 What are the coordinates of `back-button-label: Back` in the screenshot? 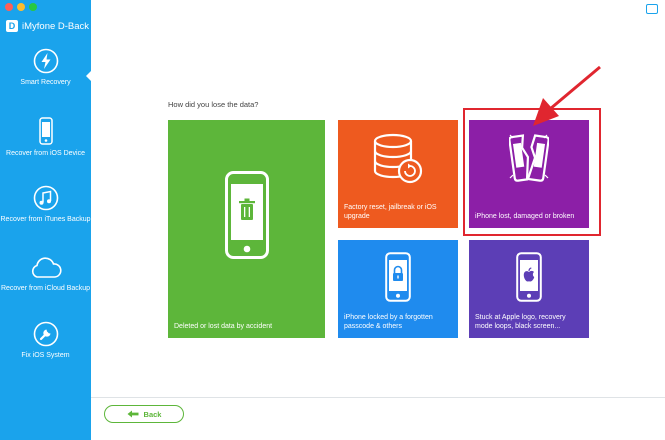 It's located at (152, 414).